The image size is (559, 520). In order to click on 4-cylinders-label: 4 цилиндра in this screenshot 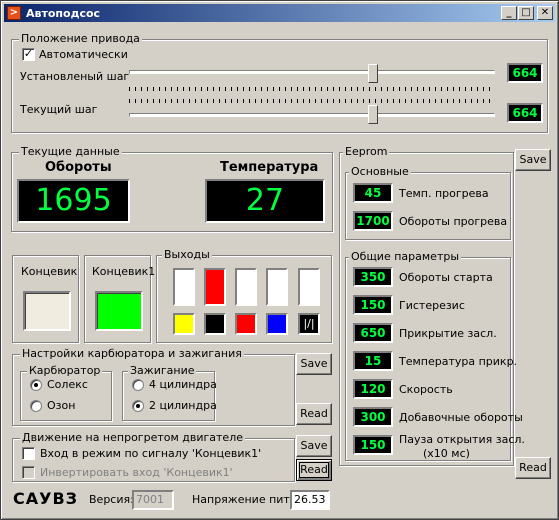, I will do `click(183, 384)`.